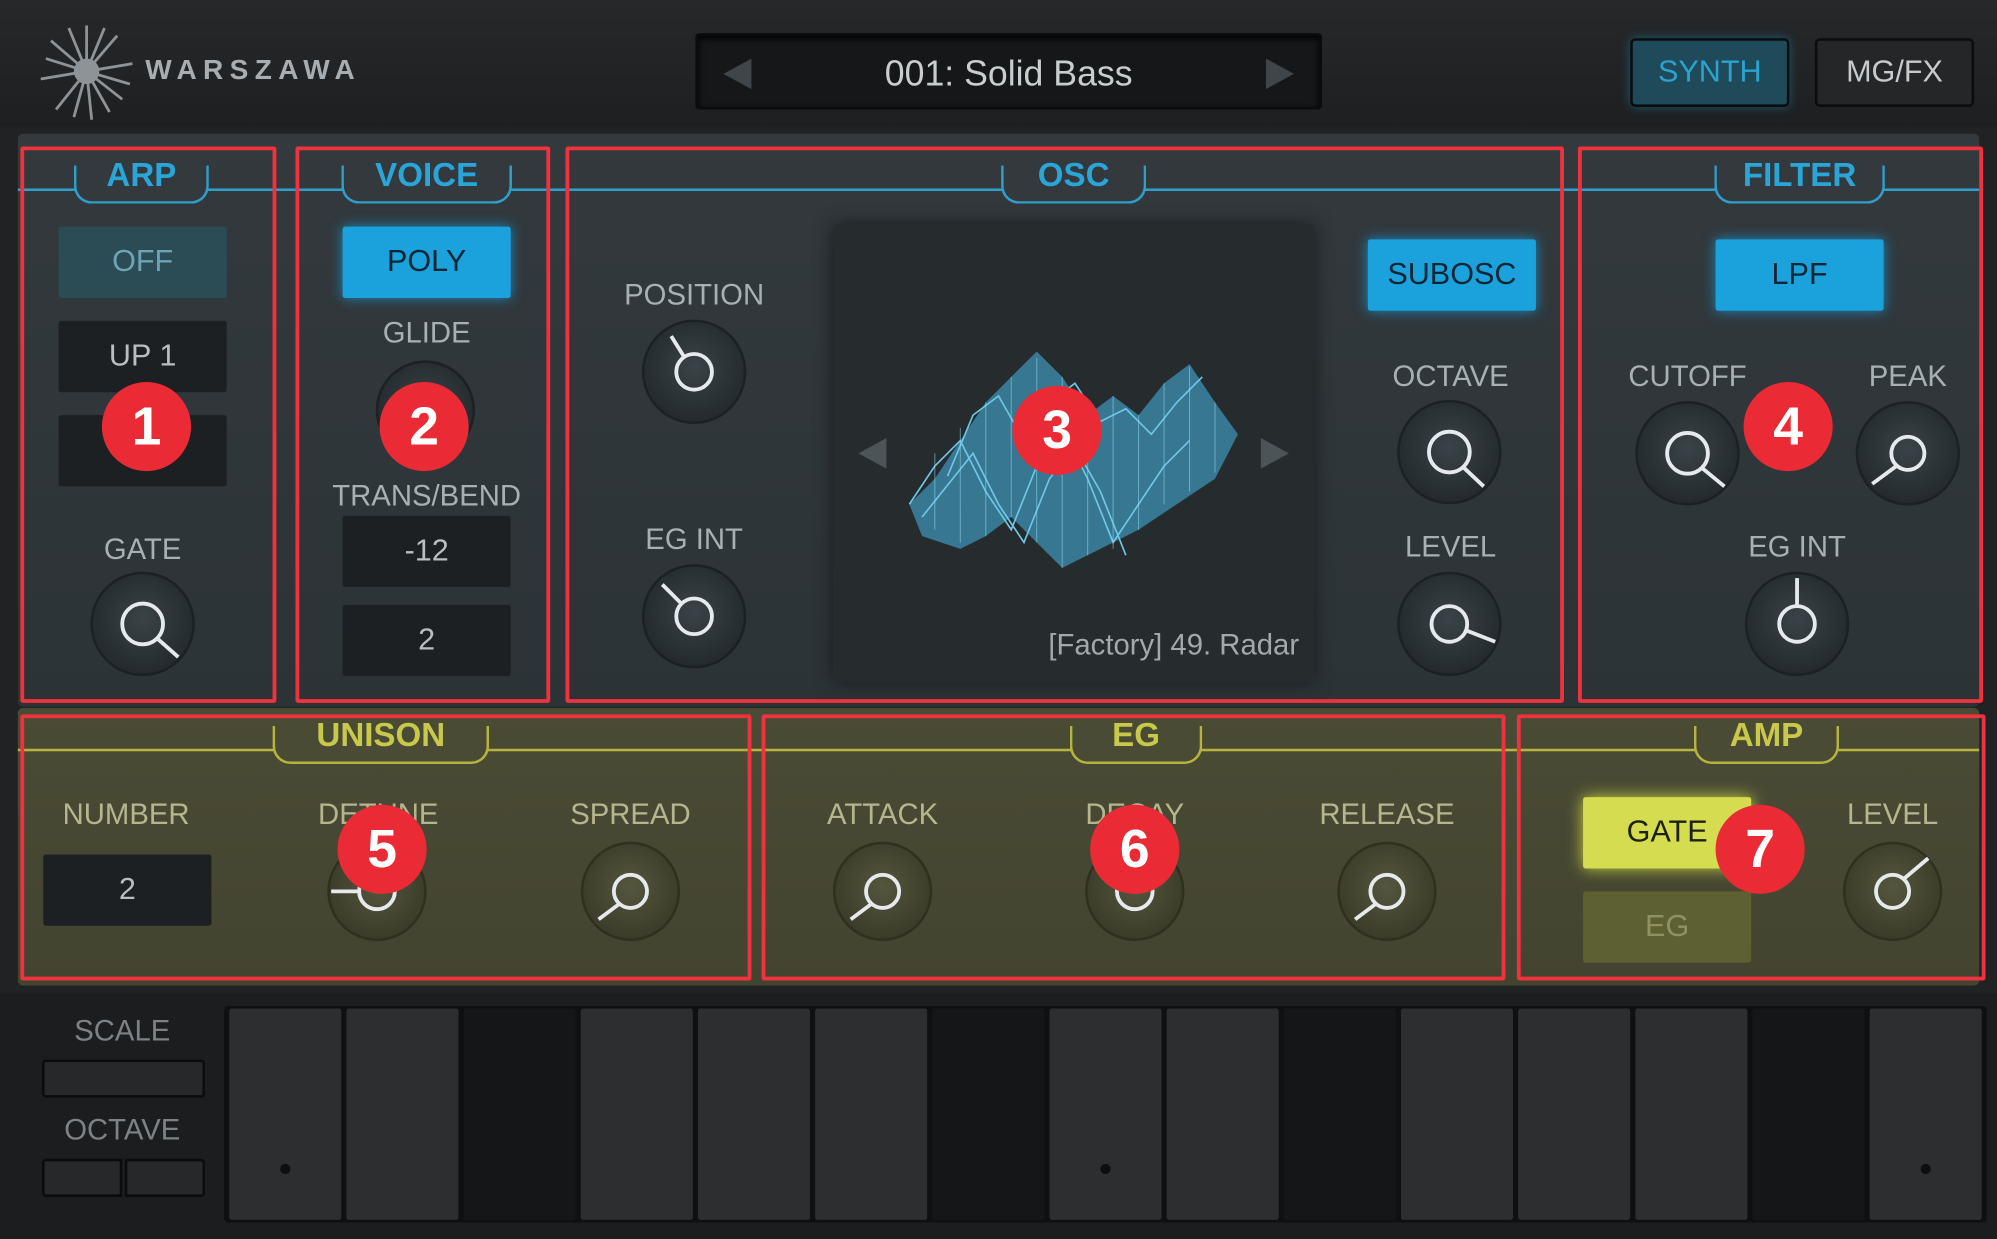  I want to click on annotation-badge-4: 4, so click(1788, 427).